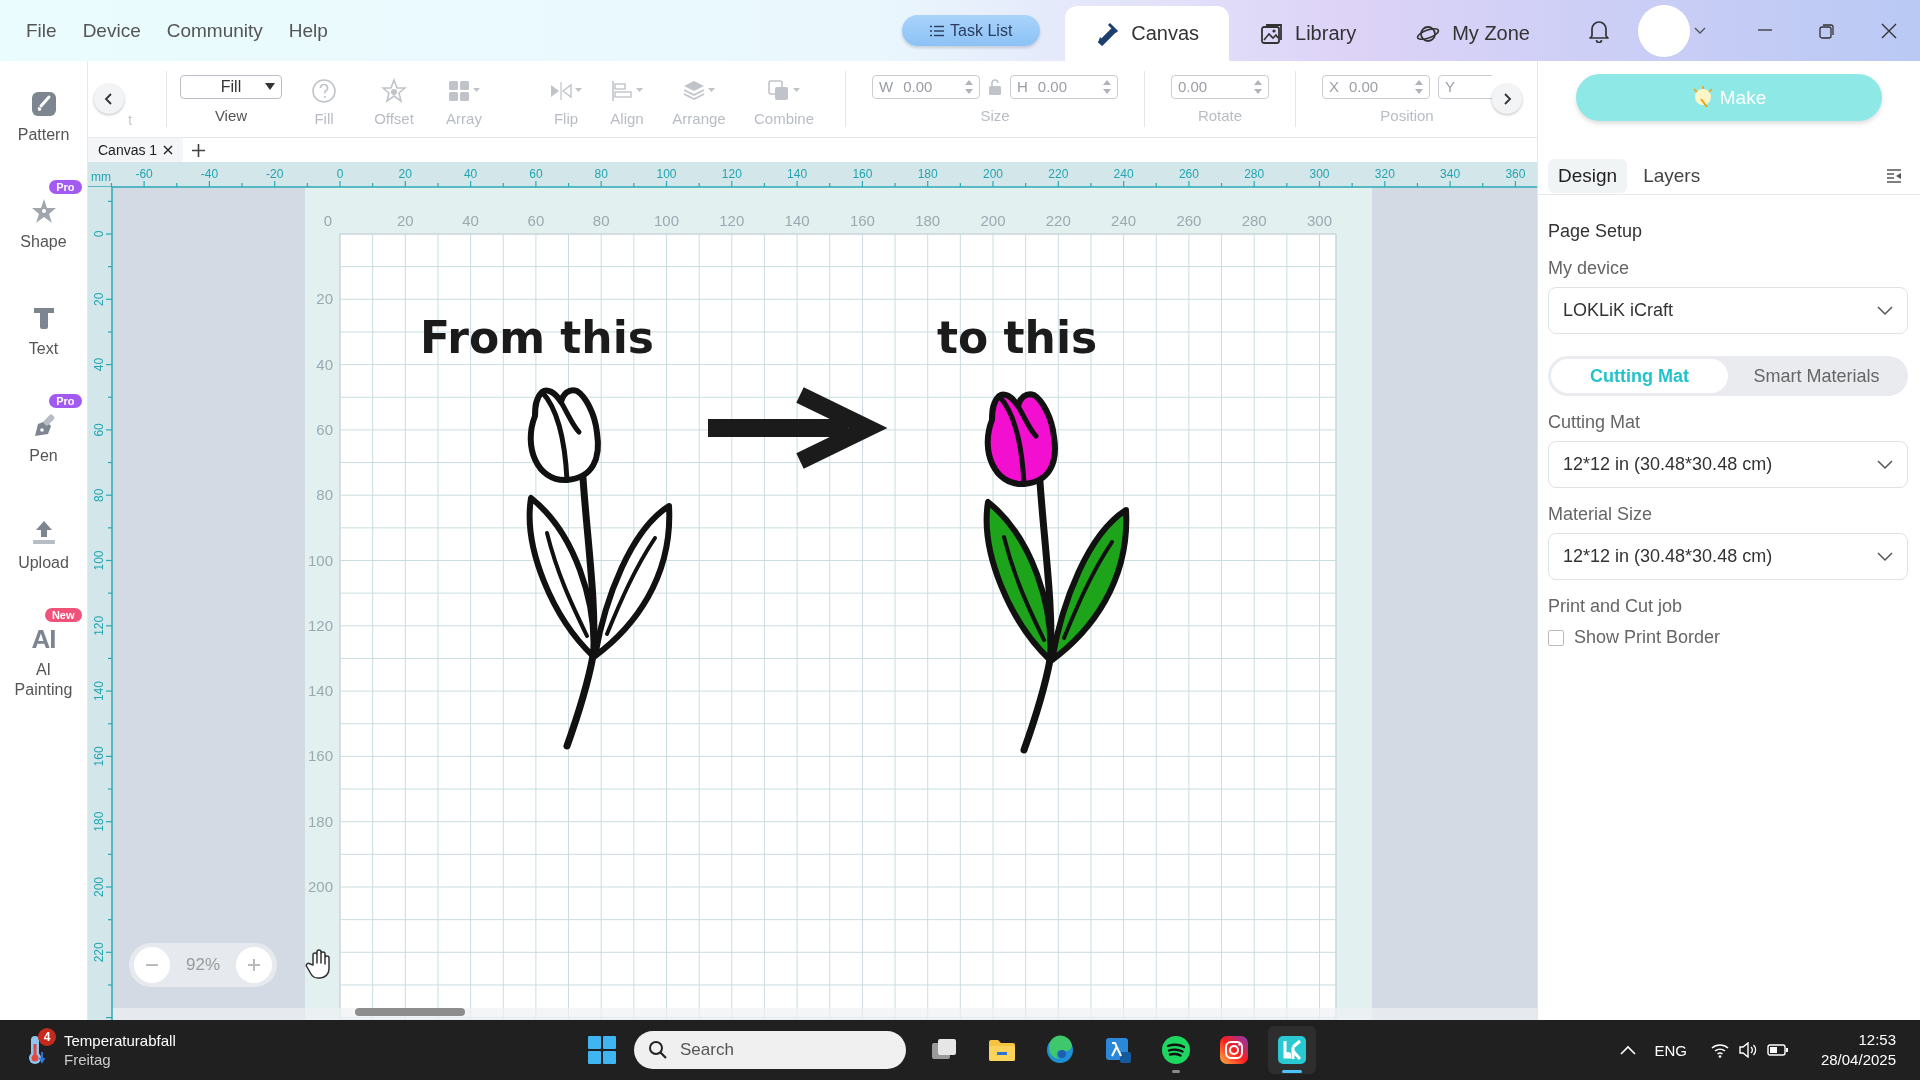 Image resolution: width=1920 pixels, height=1080 pixels. I want to click on search-icon, so click(658, 1050).